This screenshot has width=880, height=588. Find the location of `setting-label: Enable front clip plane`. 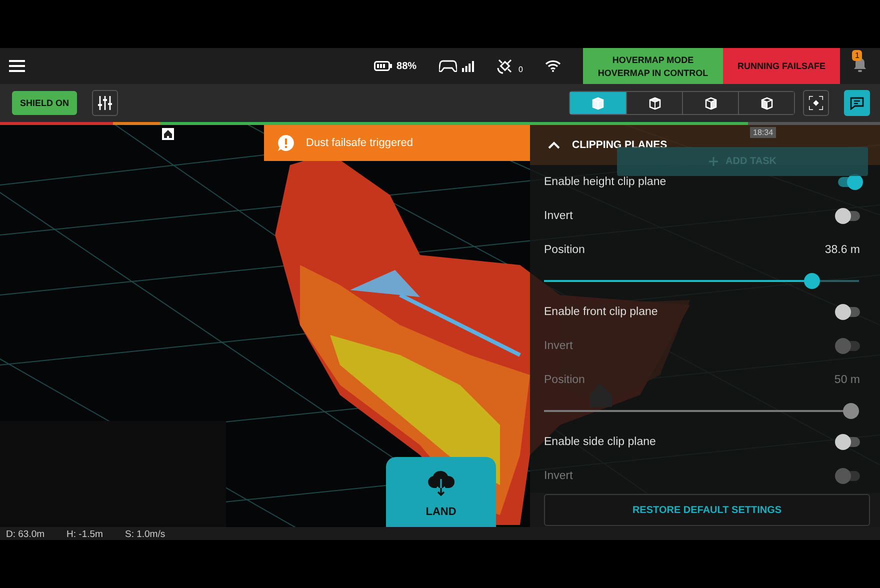

setting-label: Enable front clip plane is located at coordinates (601, 312).